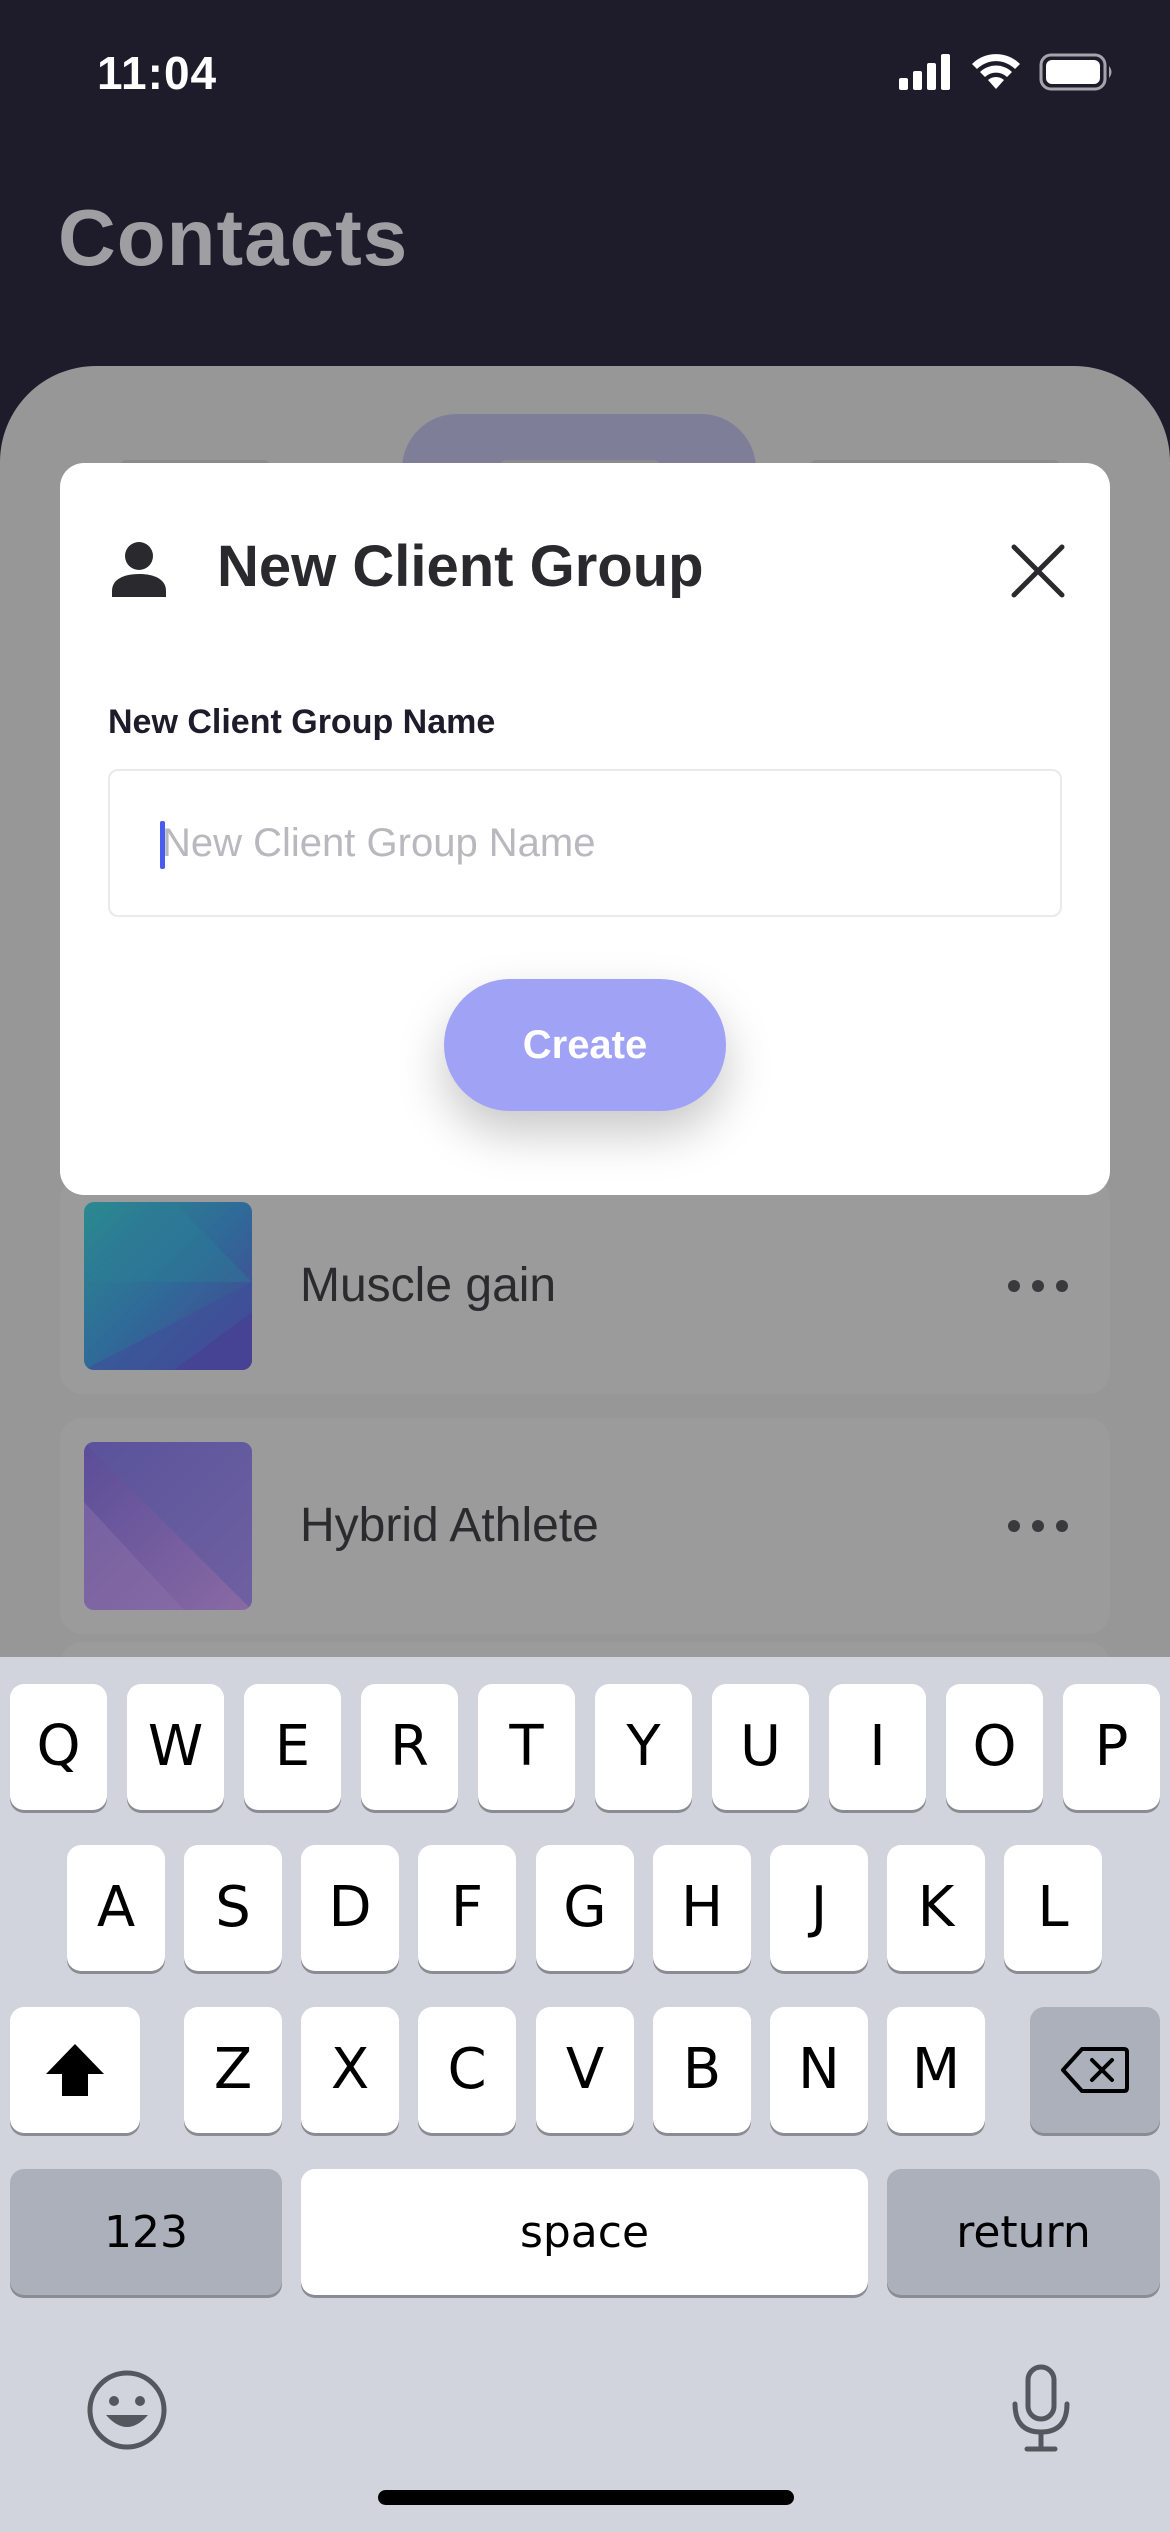 The width and height of the screenshot is (1170, 2532). What do you see at coordinates (702, 1908) in the screenshot?
I see `key-h: H` at bounding box center [702, 1908].